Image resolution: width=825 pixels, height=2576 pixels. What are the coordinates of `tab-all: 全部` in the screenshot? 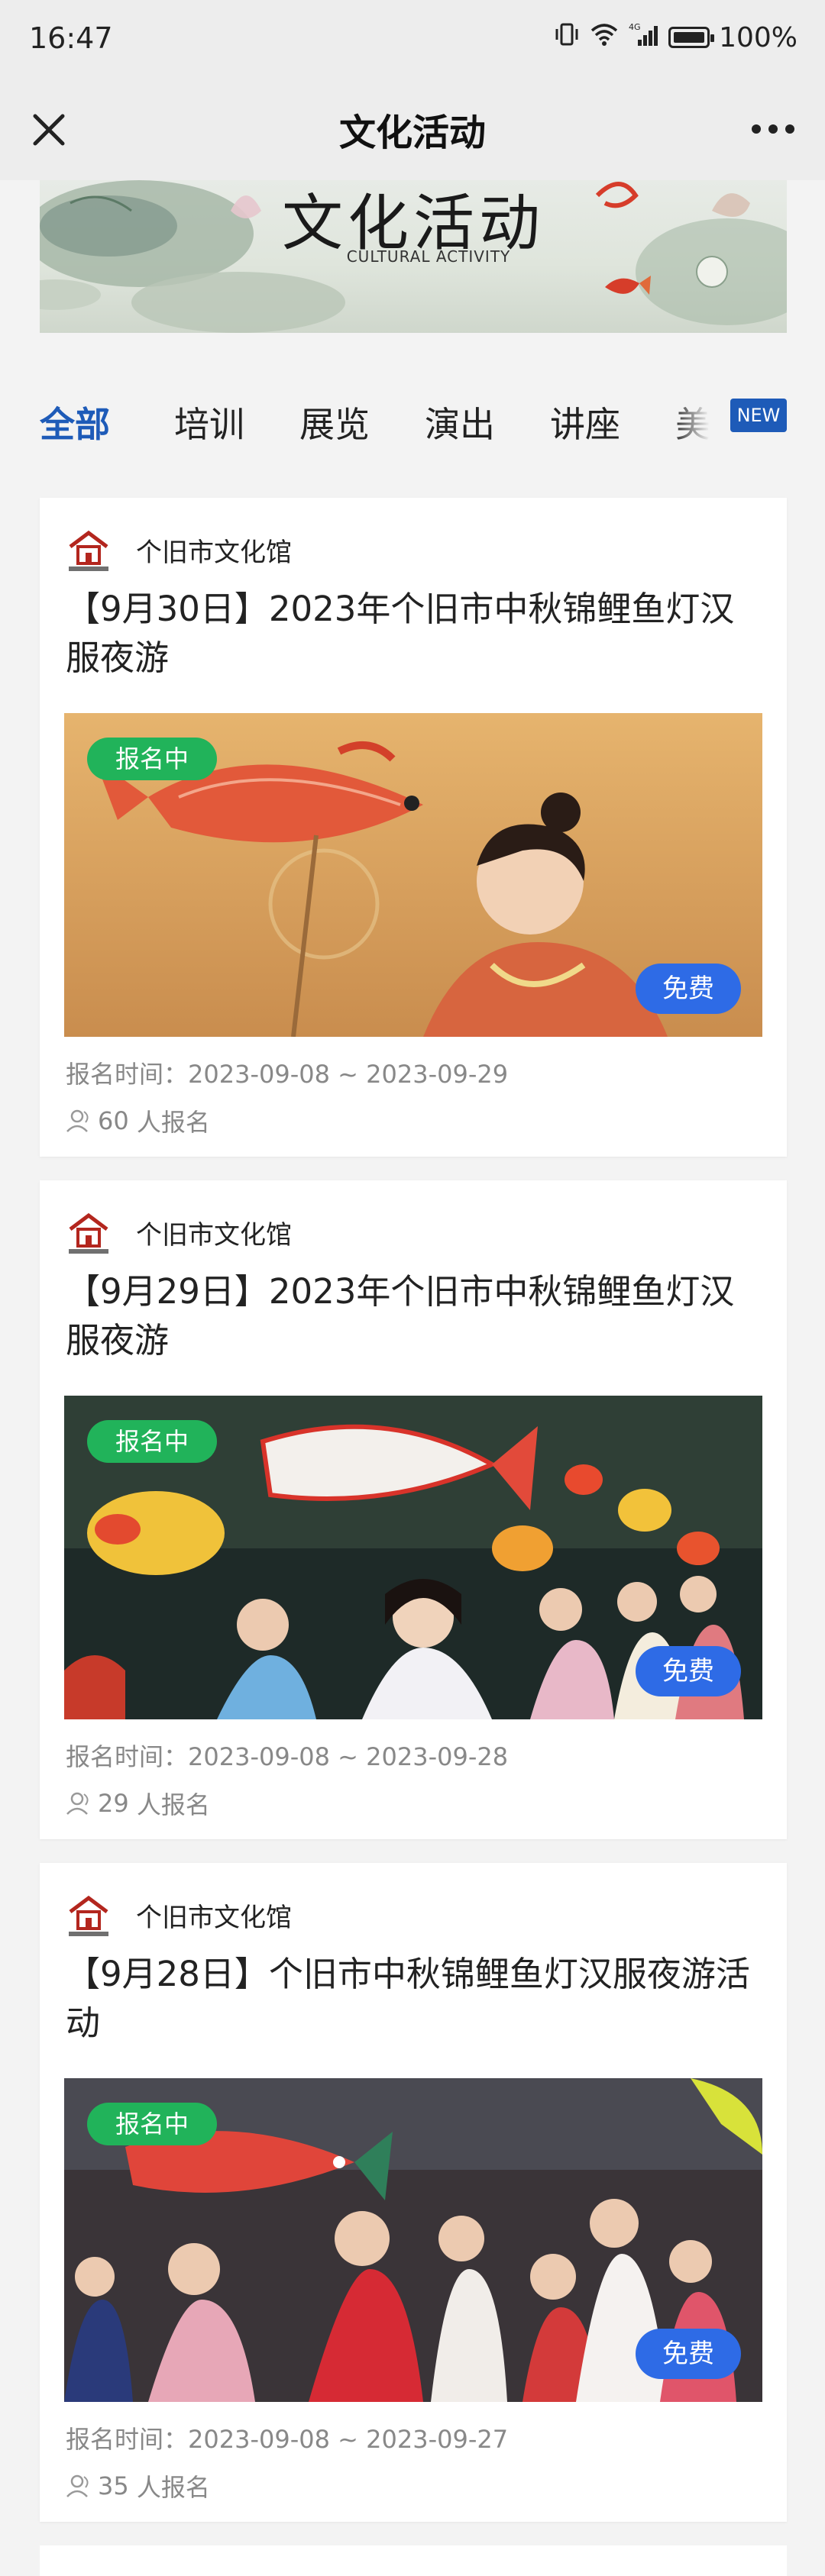 It's located at (75, 422).